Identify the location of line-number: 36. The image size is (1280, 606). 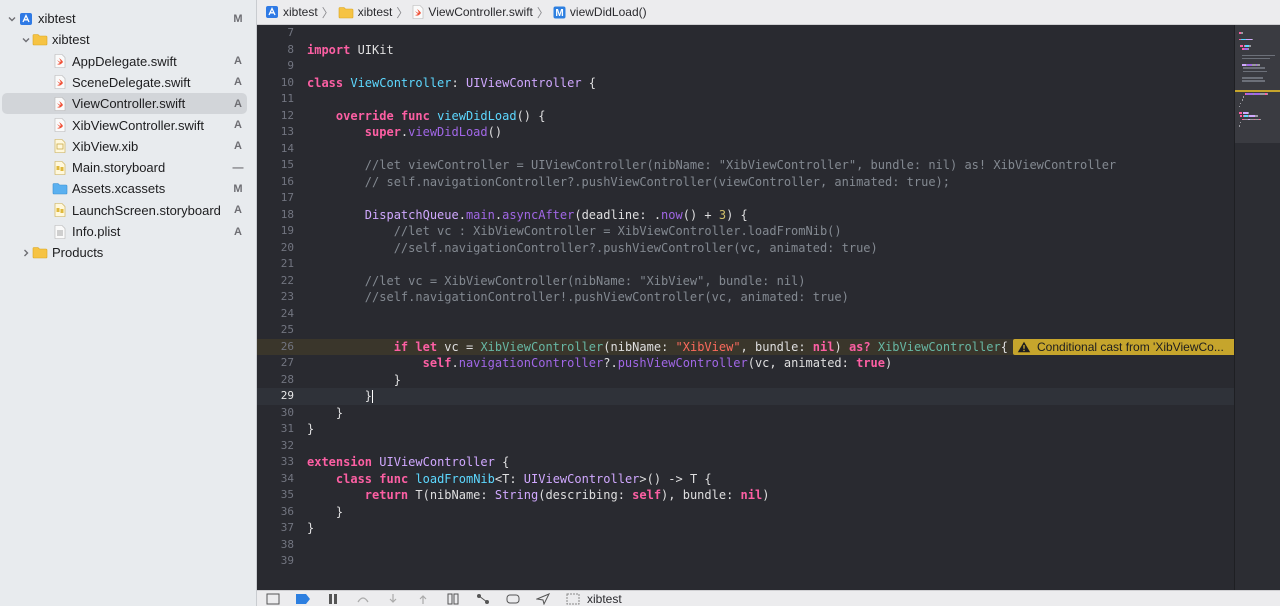
(275, 512).